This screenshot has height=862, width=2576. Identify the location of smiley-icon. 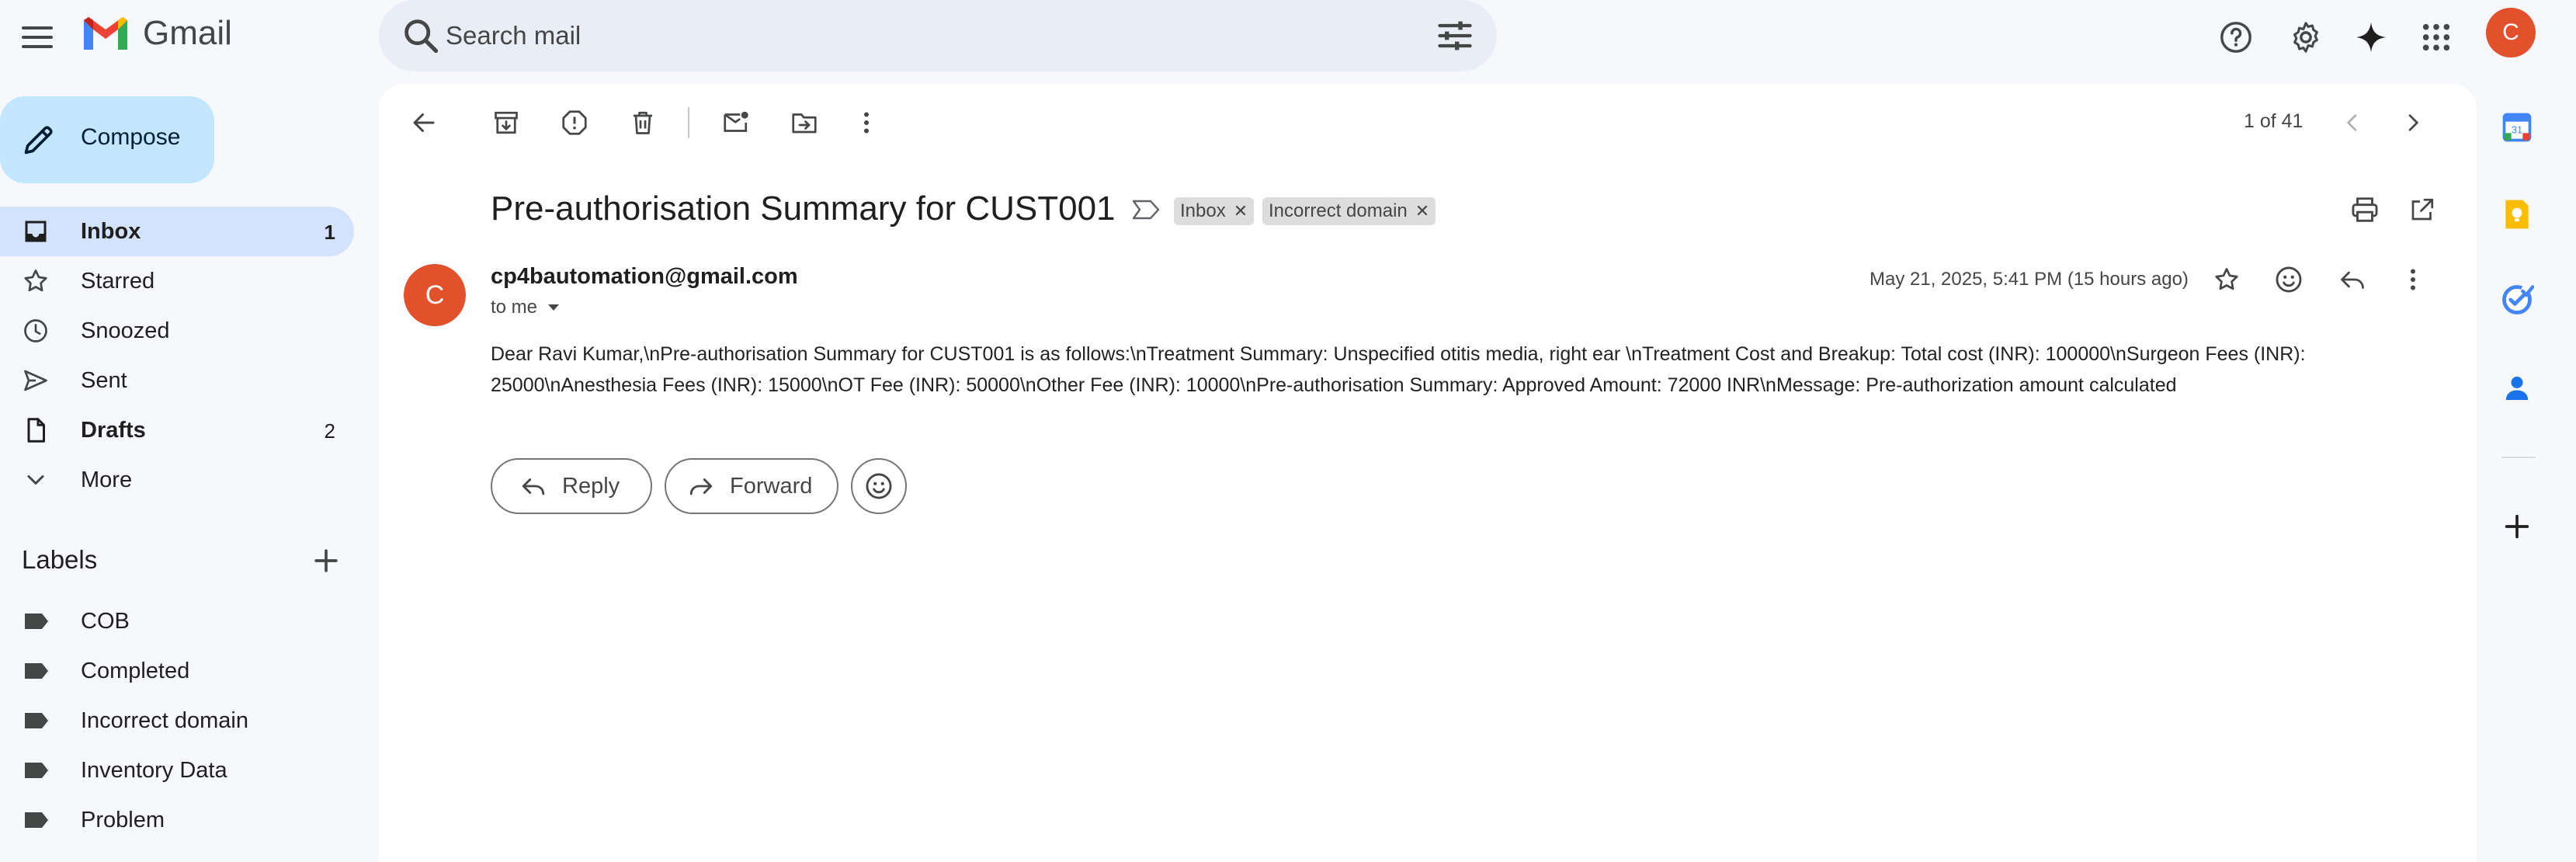
(879, 486).